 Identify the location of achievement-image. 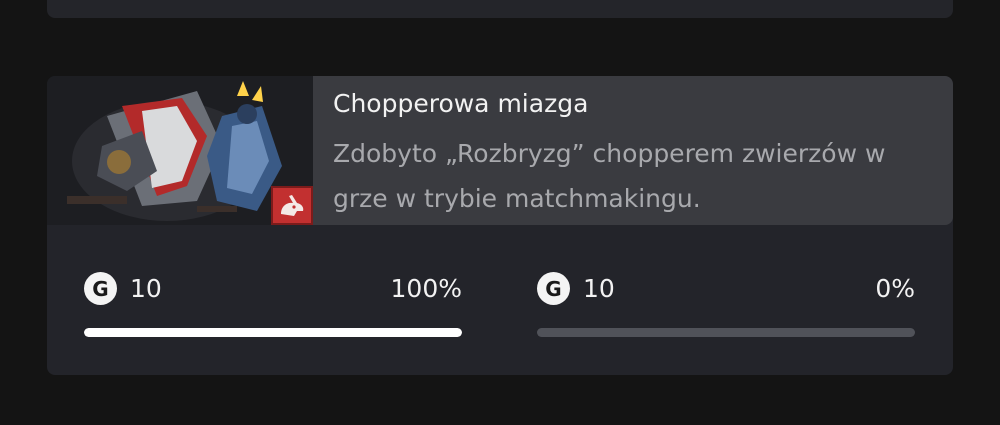
(180, 150).